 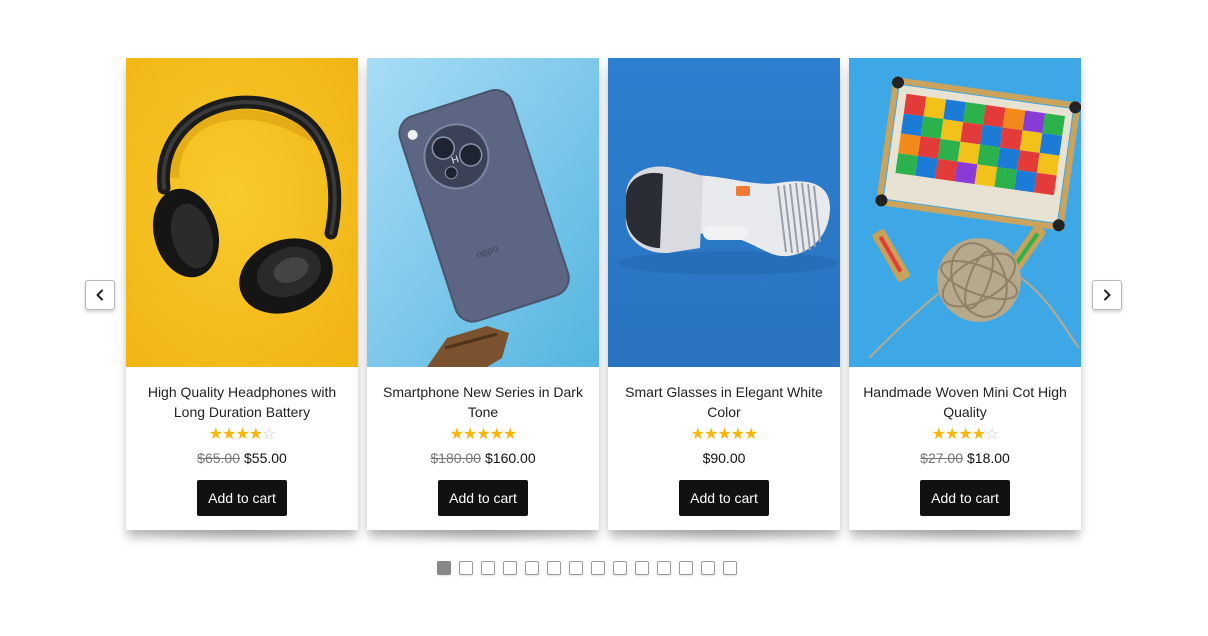 I want to click on current-price: $55.00, so click(x=265, y=458).